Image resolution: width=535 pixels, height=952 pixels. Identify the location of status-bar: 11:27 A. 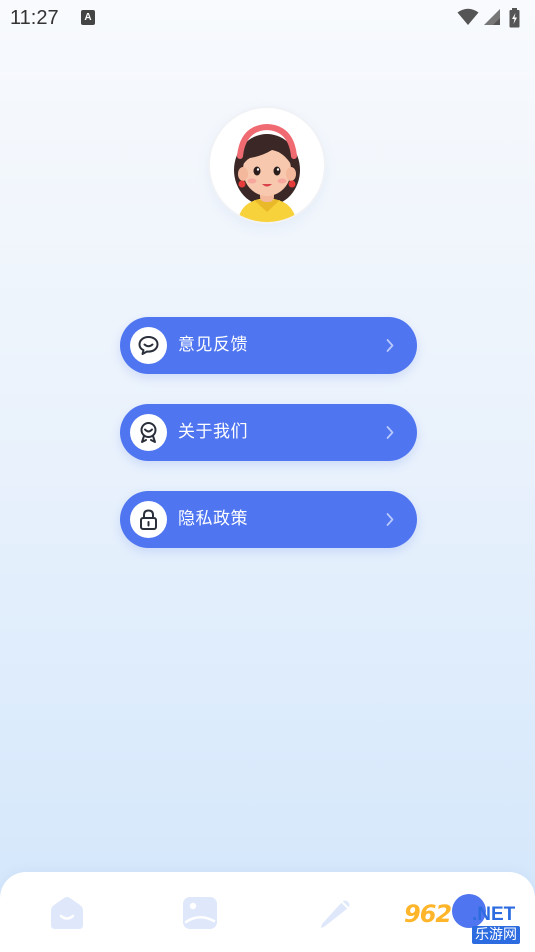
(267, 18).